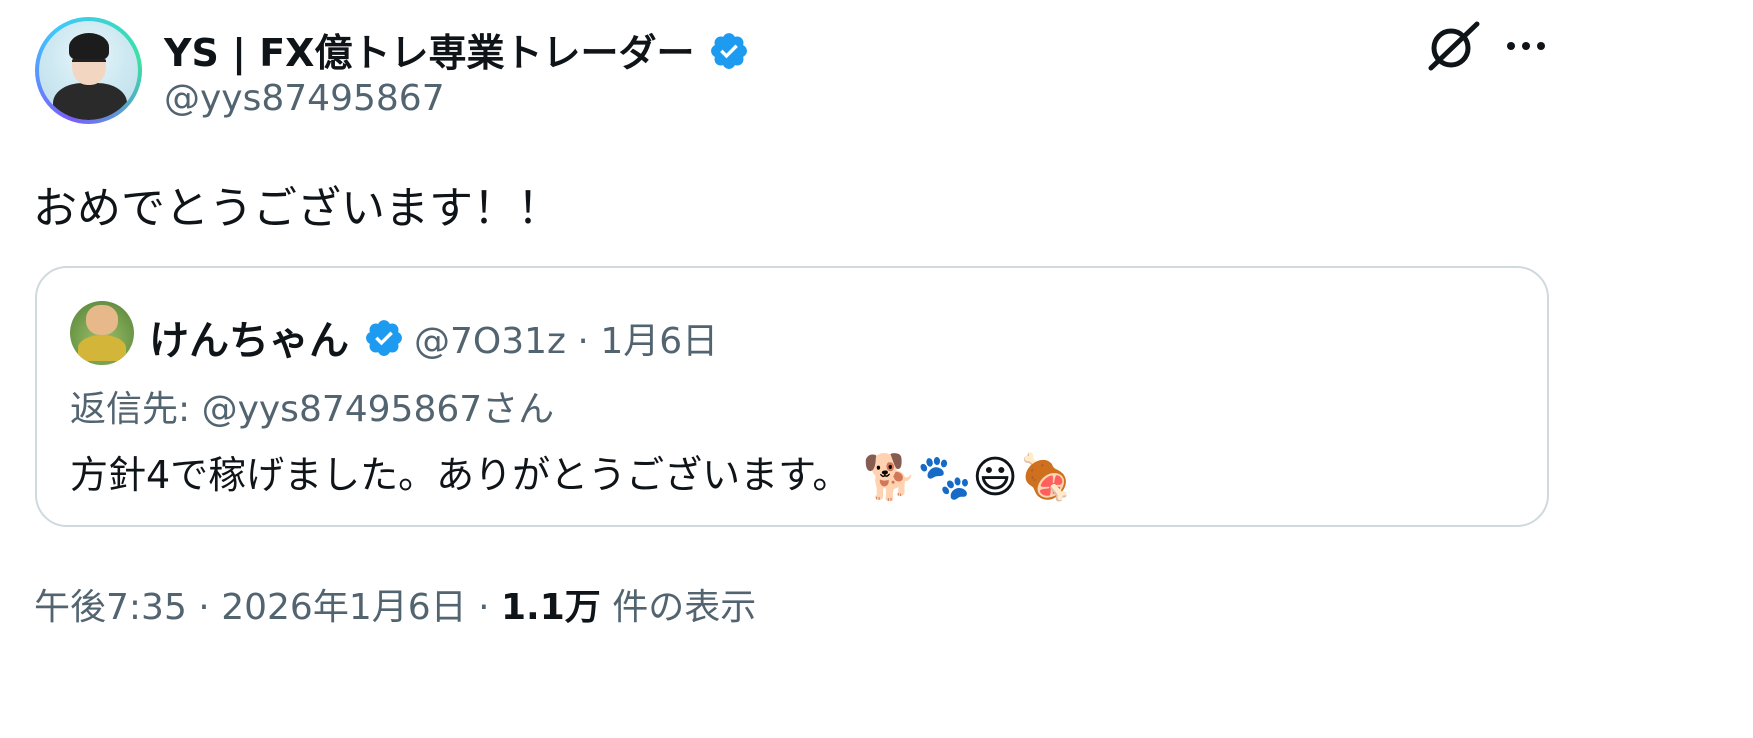 The image size is (1753, 738). Describe the element at coordinates (945, 477) in the screenshot. I see `paw-prints-emoji: 🐾` at that location.